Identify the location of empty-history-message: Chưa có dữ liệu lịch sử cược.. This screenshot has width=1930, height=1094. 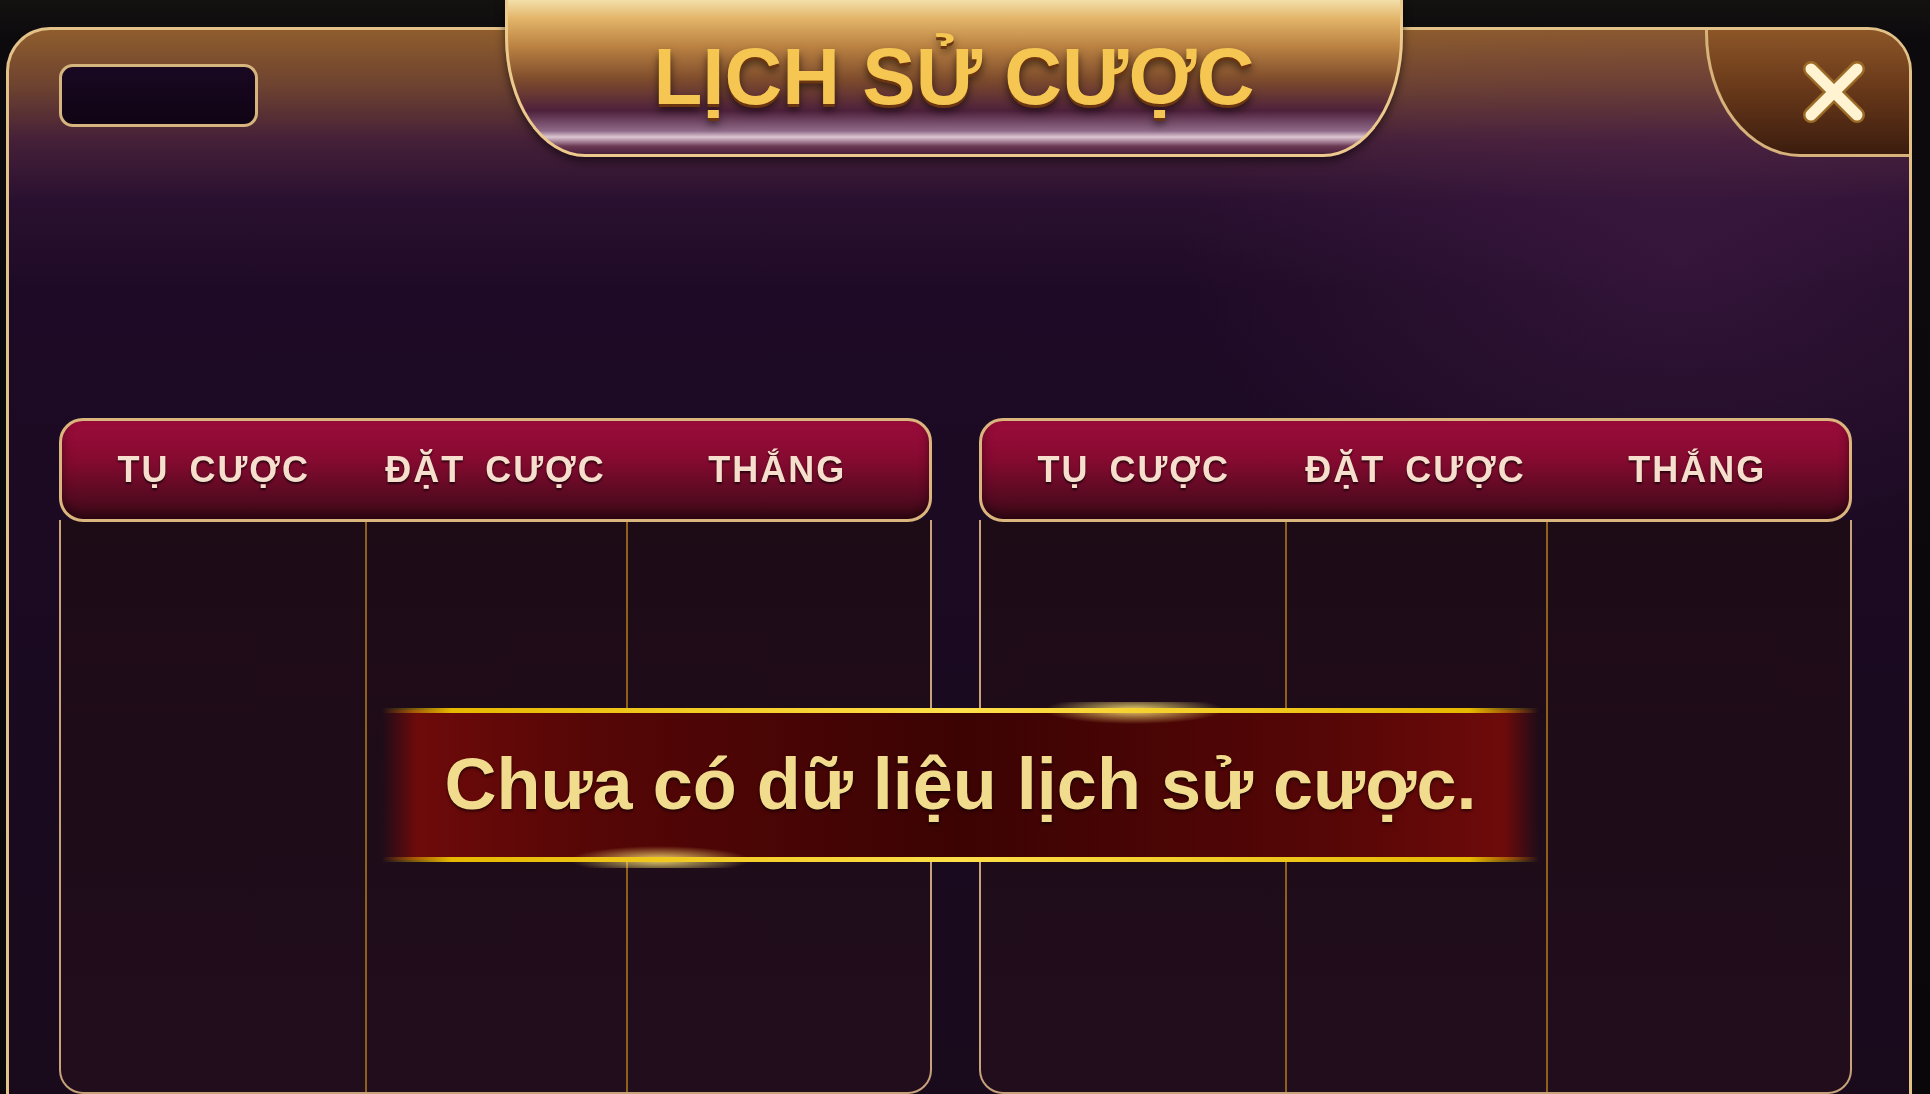
(960, 785).